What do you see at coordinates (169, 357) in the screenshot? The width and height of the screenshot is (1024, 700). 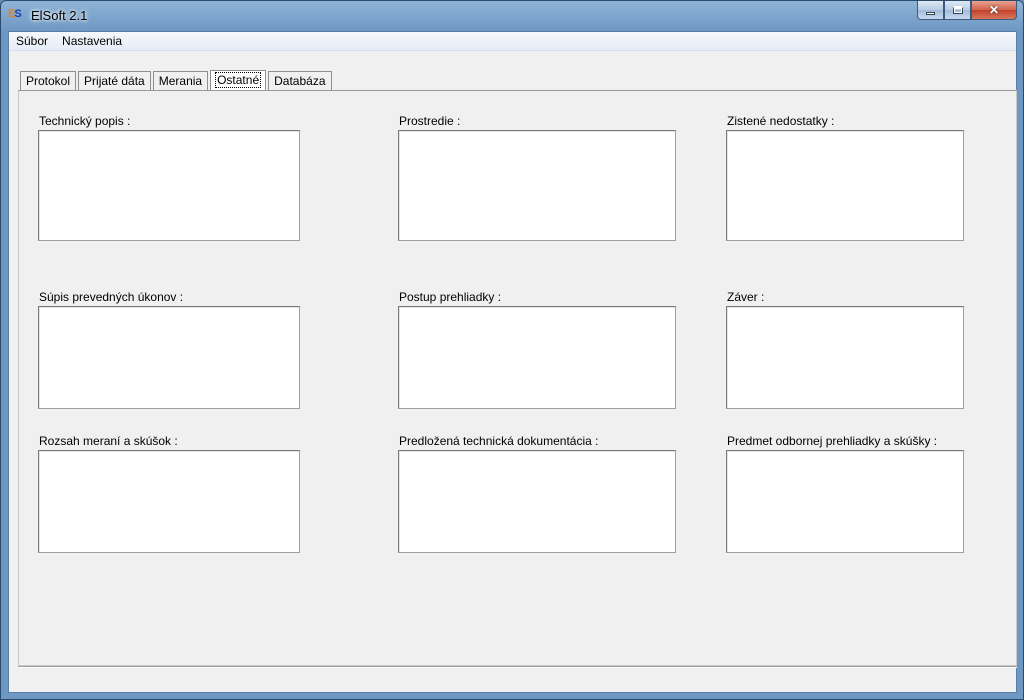 I see `supis-ukonov-textarea` at bounding box center [169, 357].